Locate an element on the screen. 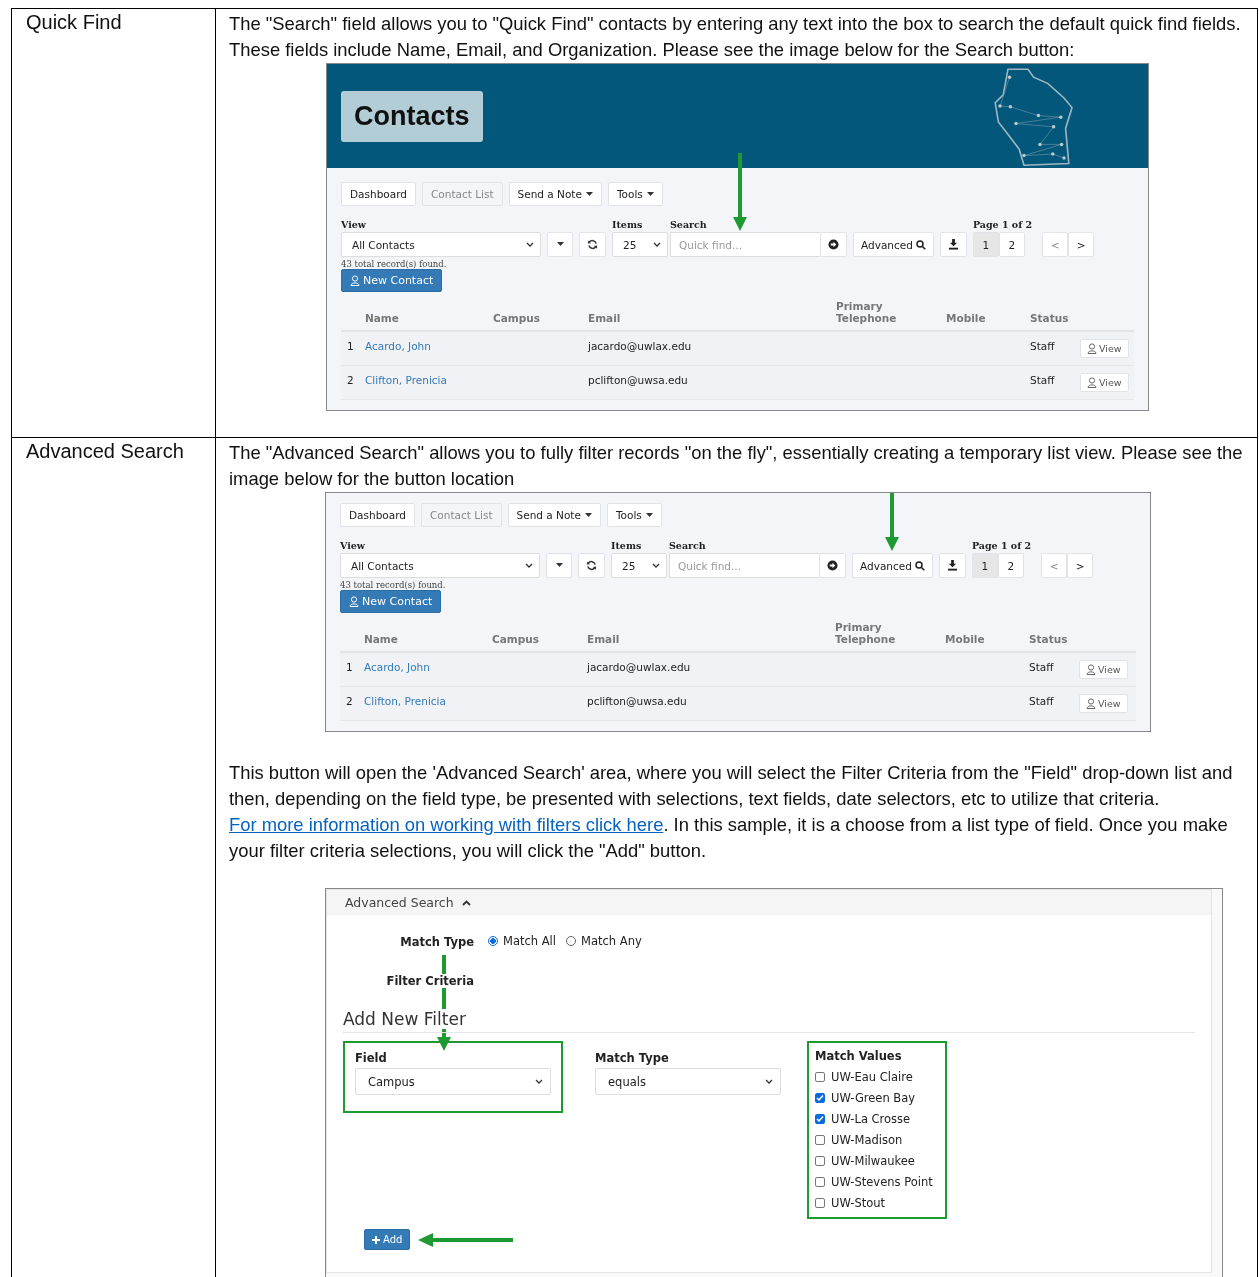 The height and width of the screenshot is (1277, 1259). search-icon is located at coordinates (920, 244).